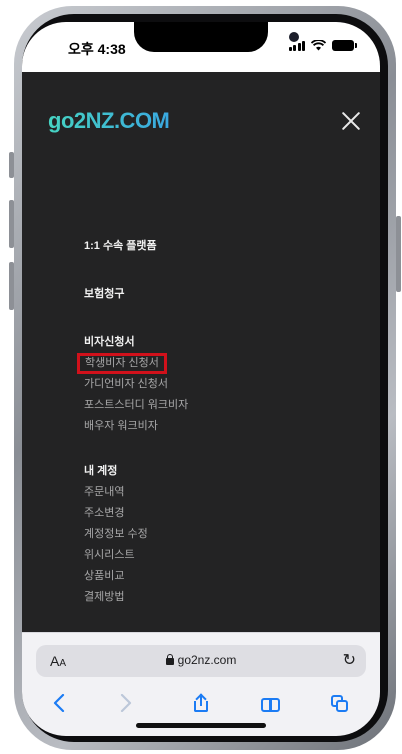 This screenshot has width=402, height=754. Describe the element at coordinates (344, 45) in the screenshot. I see `battery-icon` at that location.